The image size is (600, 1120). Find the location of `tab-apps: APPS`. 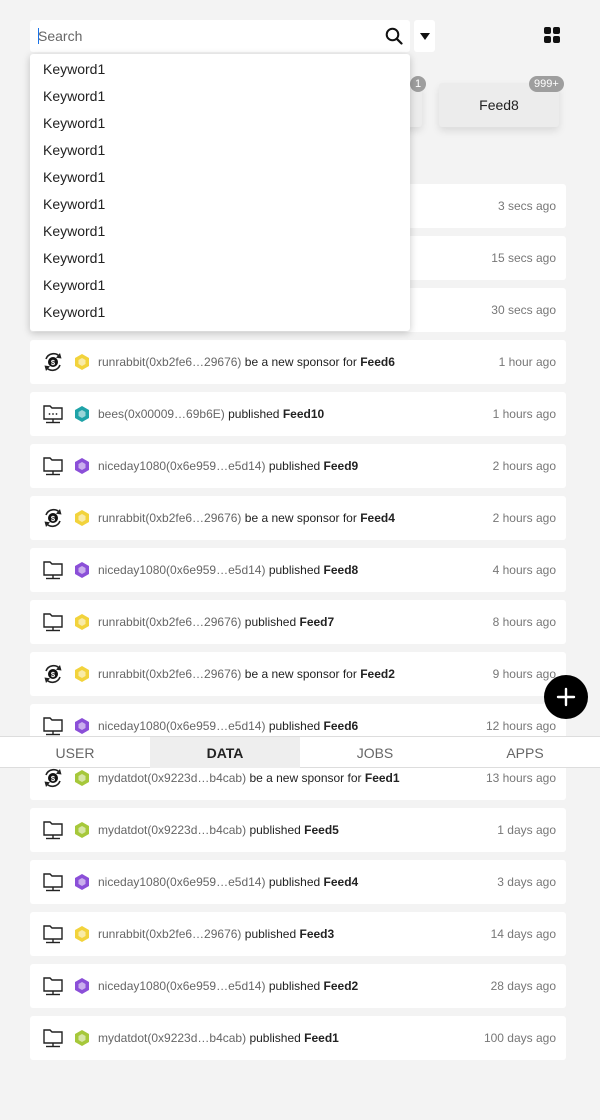

tab-apps: APPS is located at coordinates (525, 752).